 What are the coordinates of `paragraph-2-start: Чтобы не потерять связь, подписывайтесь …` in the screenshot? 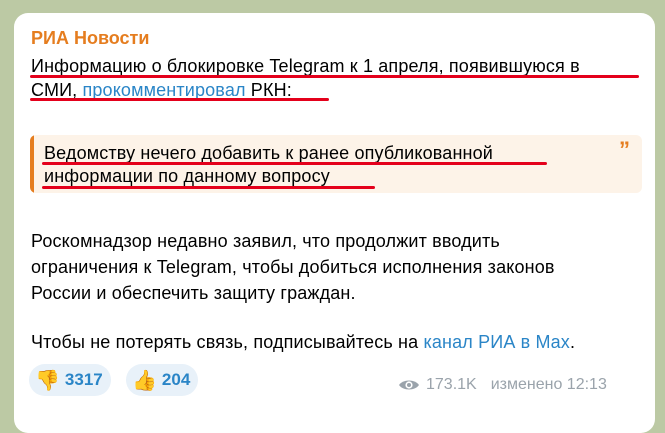 It's located at (227, 342).